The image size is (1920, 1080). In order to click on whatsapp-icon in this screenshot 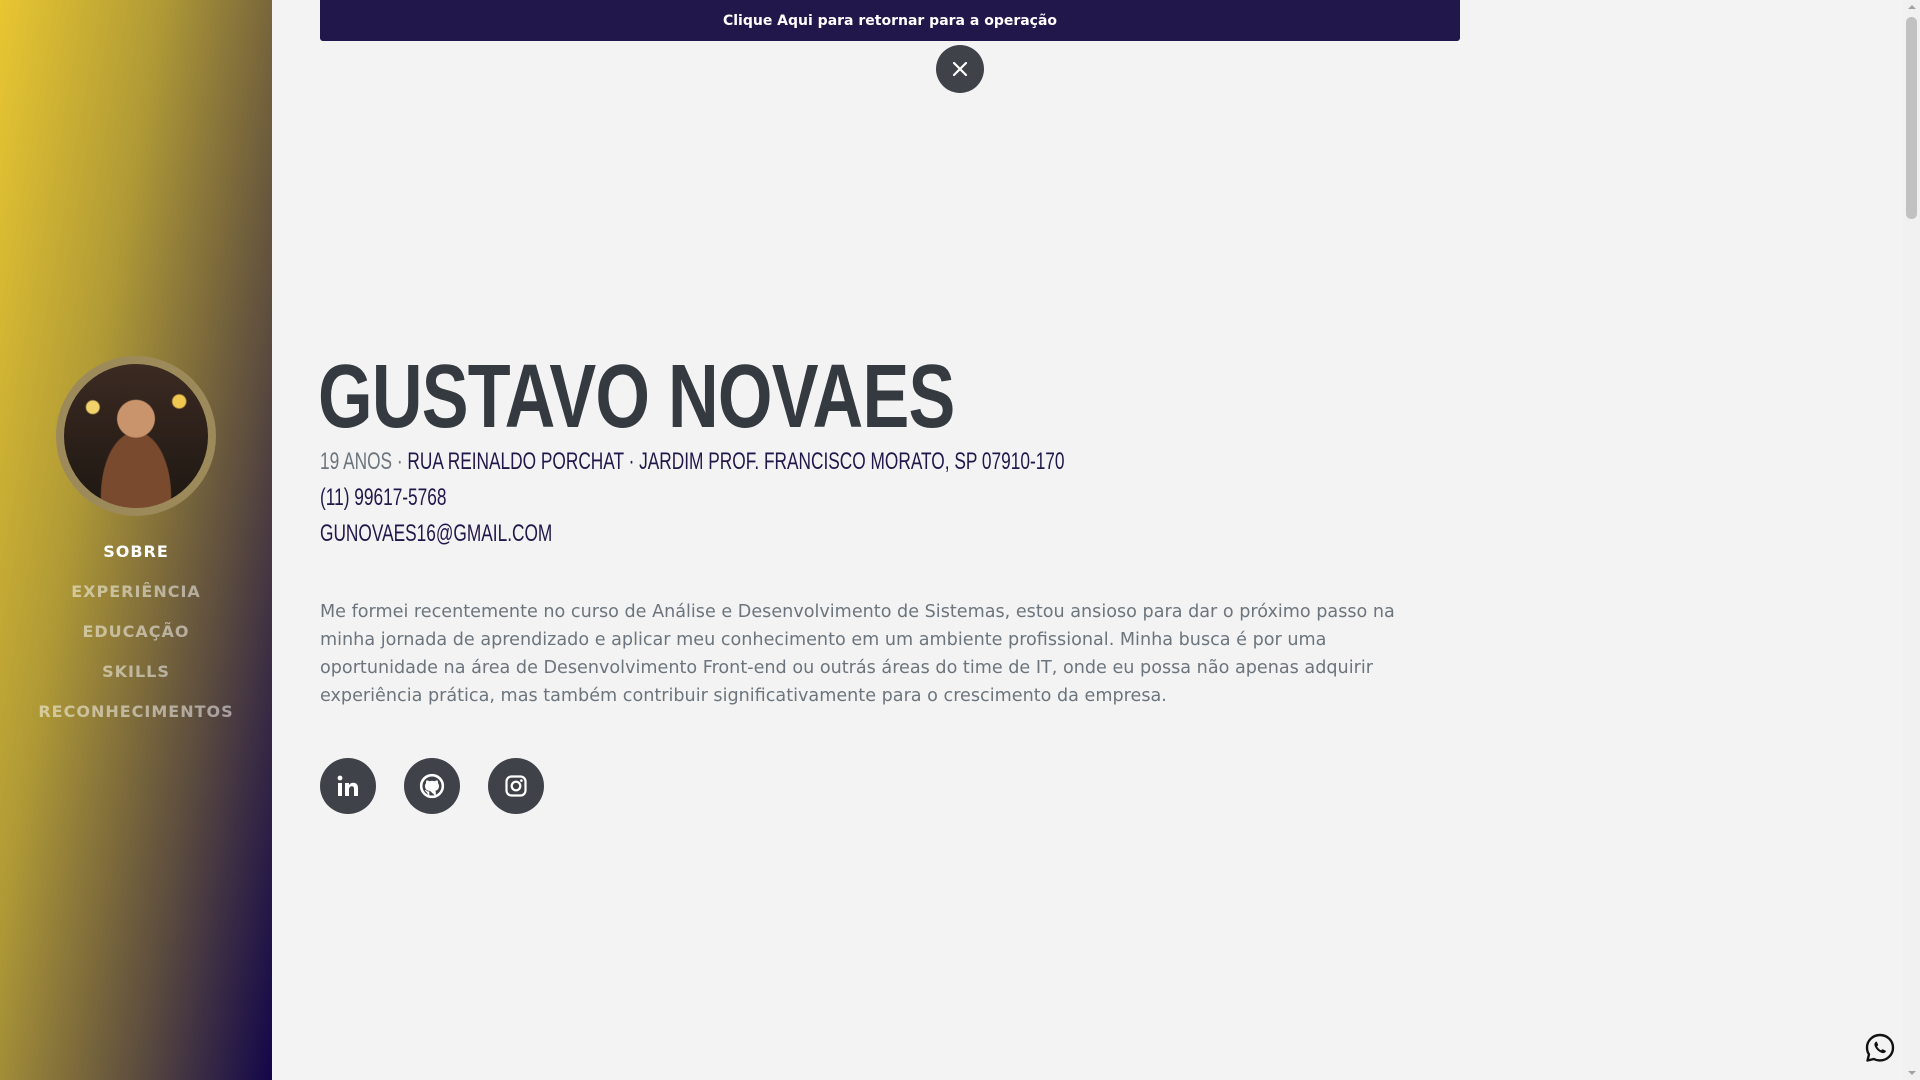, I will do `click(1880, 1047)`.